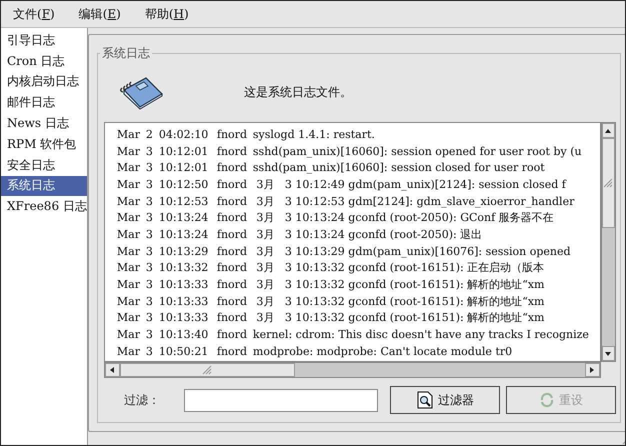 This screenshot has height=446, width=626. I want to click on search-document-icon, so click(425, 400).